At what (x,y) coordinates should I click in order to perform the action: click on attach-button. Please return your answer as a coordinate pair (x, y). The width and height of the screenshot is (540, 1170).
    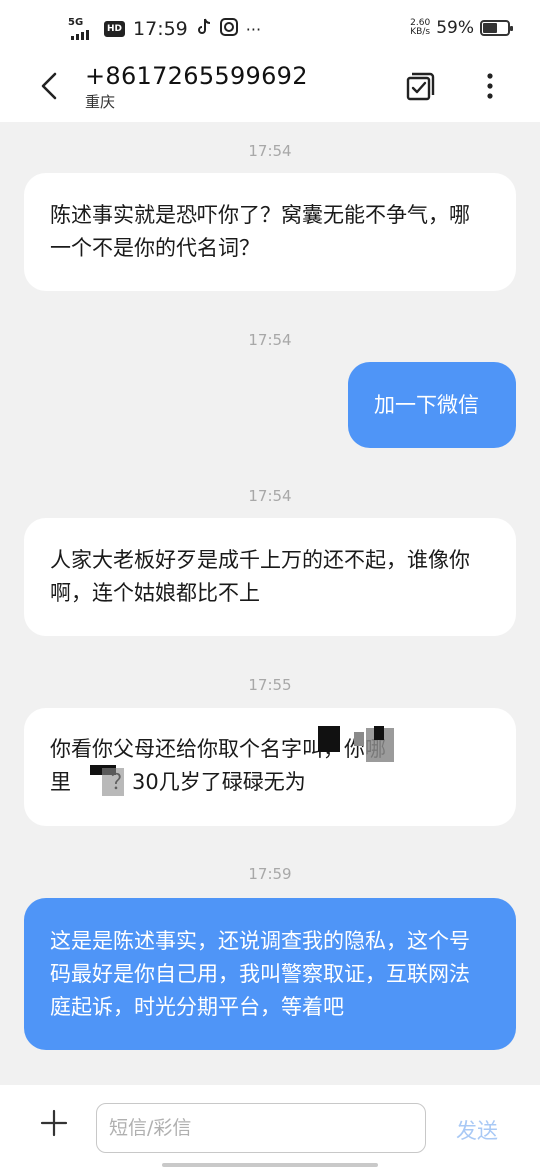
    Looking at the image, I should click on (54, 1123).